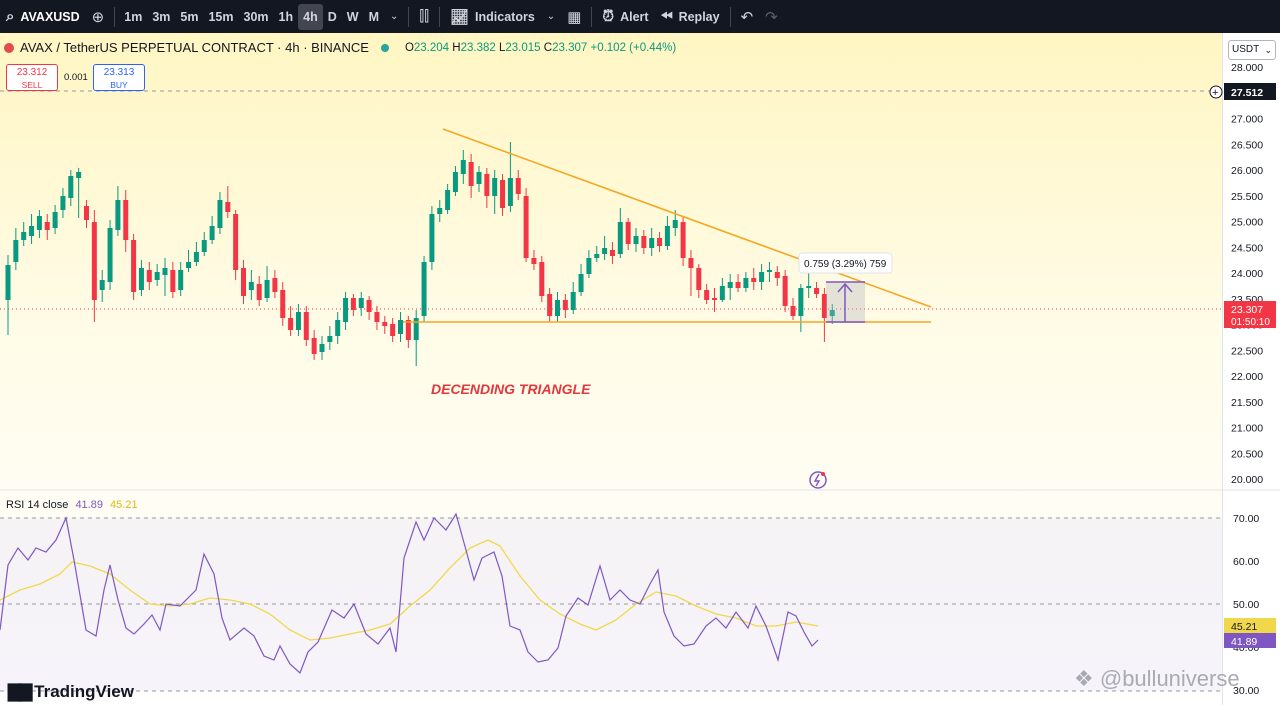 The width and height of the screenshot is (1280, 705). What do you see at coordinates (1244, 642) in the screenshot?
I see `rsi-value: 41.89` at bounding box center [1244, 642].